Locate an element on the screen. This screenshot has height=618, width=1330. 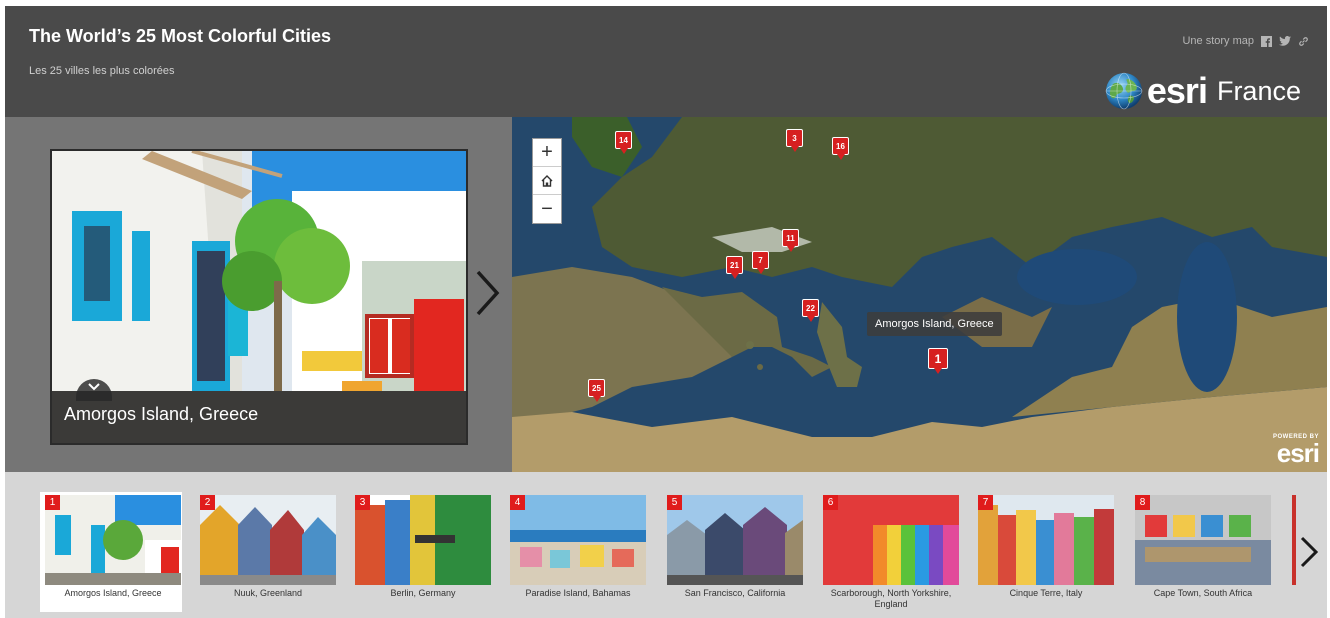
next-story-button is located at coordinates (488, 293).